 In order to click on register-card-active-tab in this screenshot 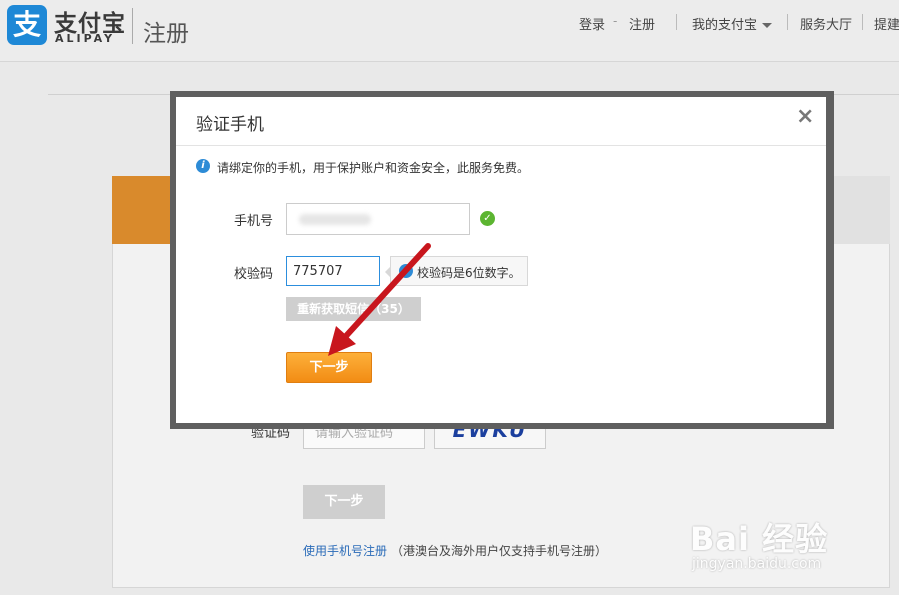, I will do `click(145, 210)`.